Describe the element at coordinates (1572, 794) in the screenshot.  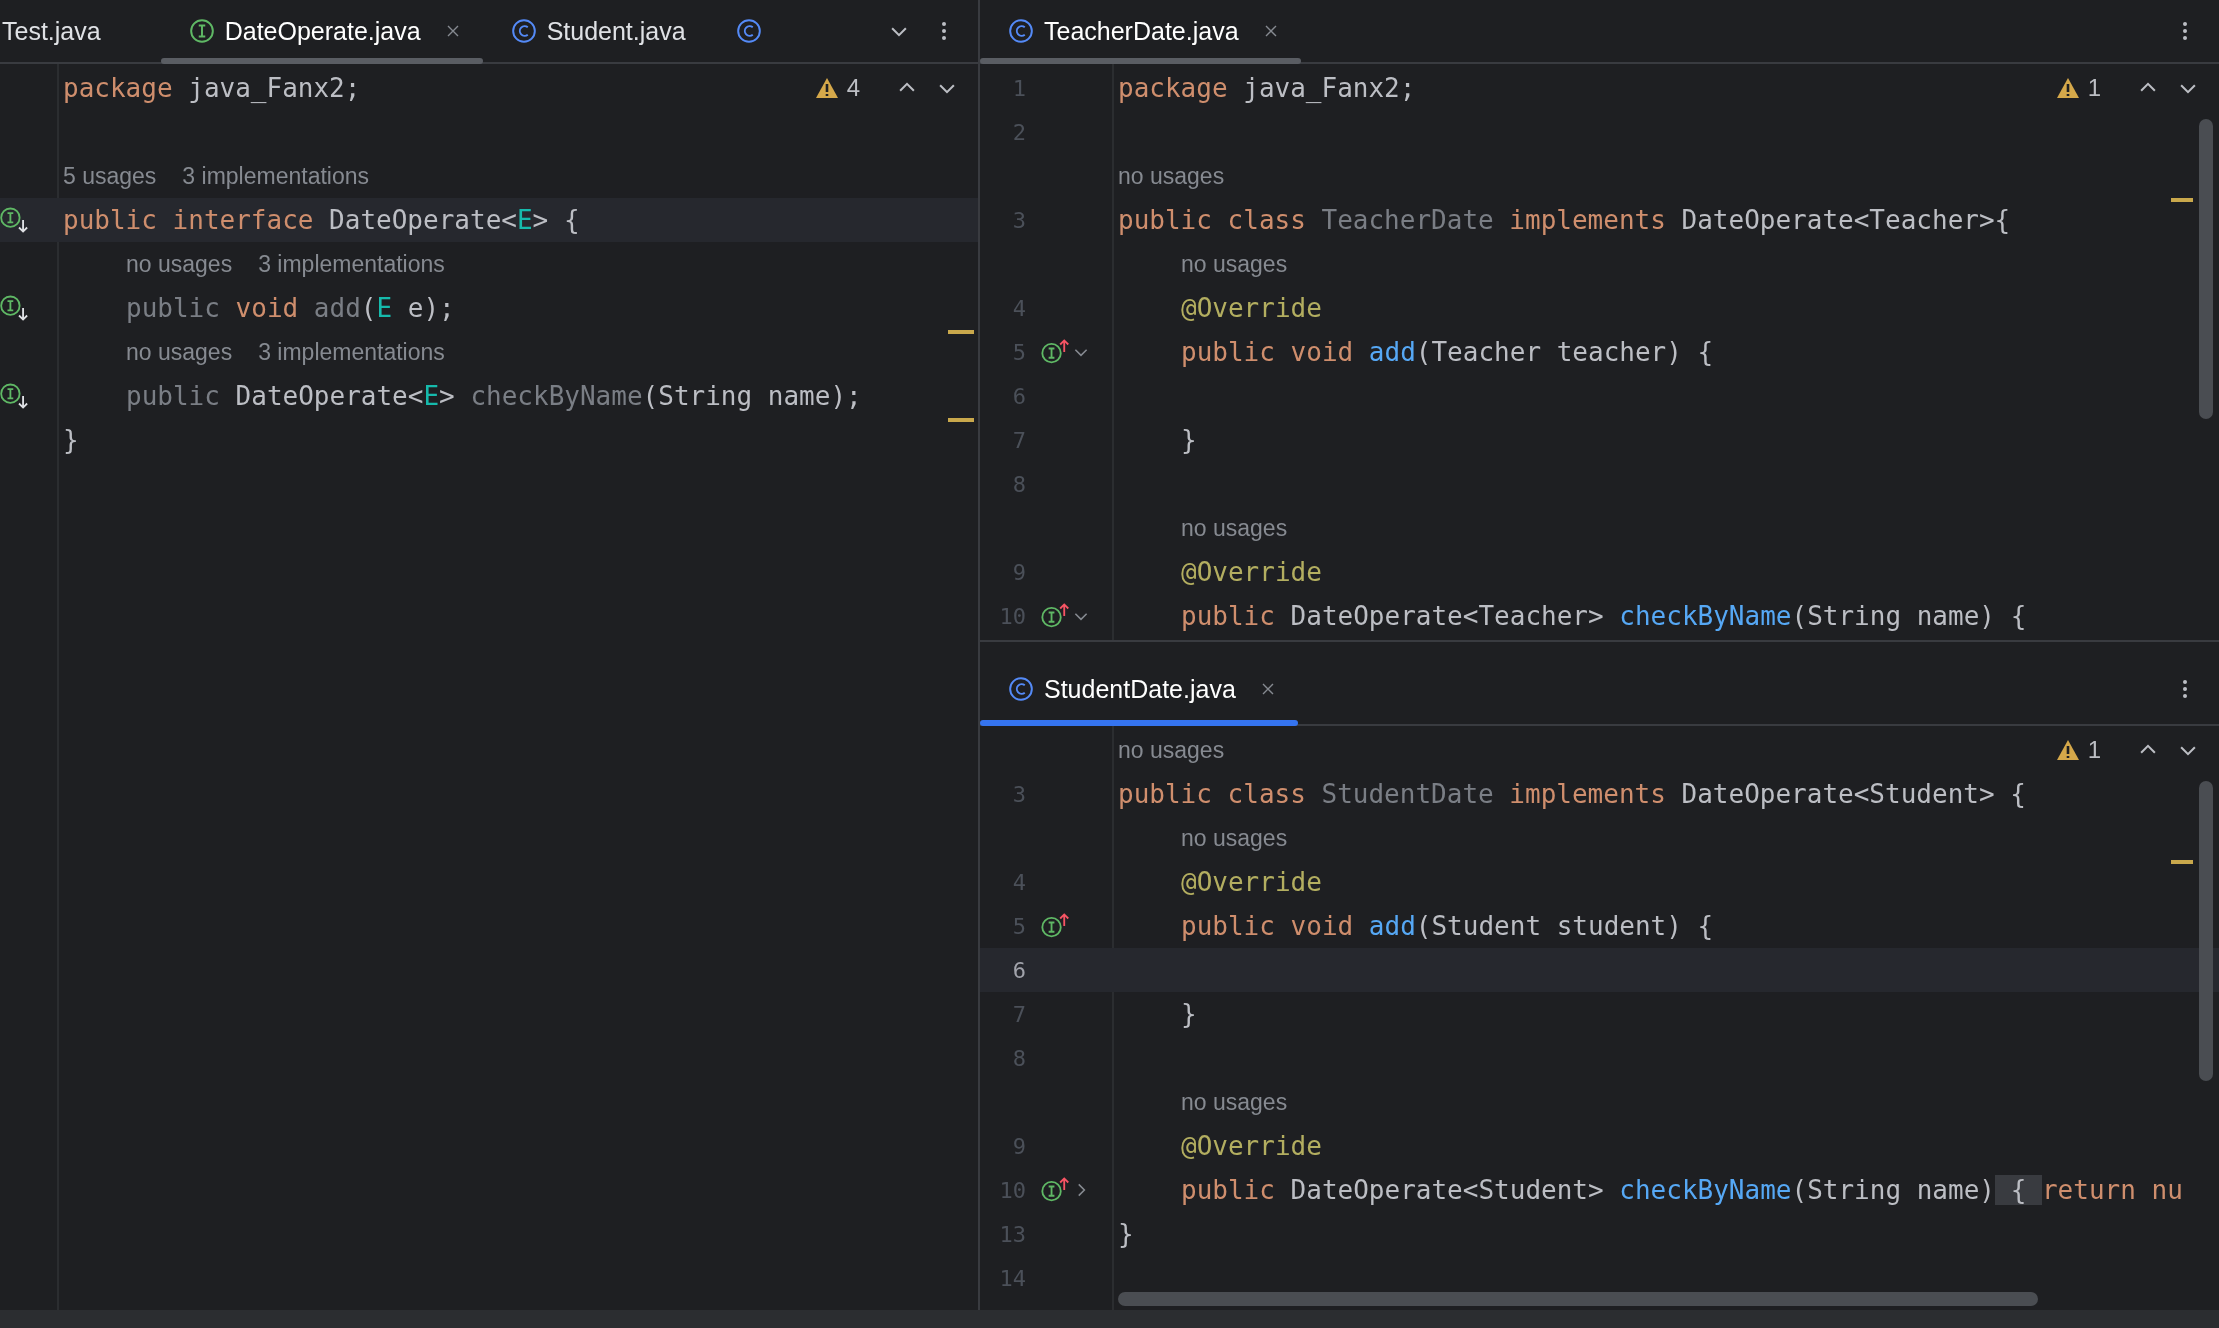
I see `code-line: public class StudentDate implements DateOperate<Student> {` at that location.